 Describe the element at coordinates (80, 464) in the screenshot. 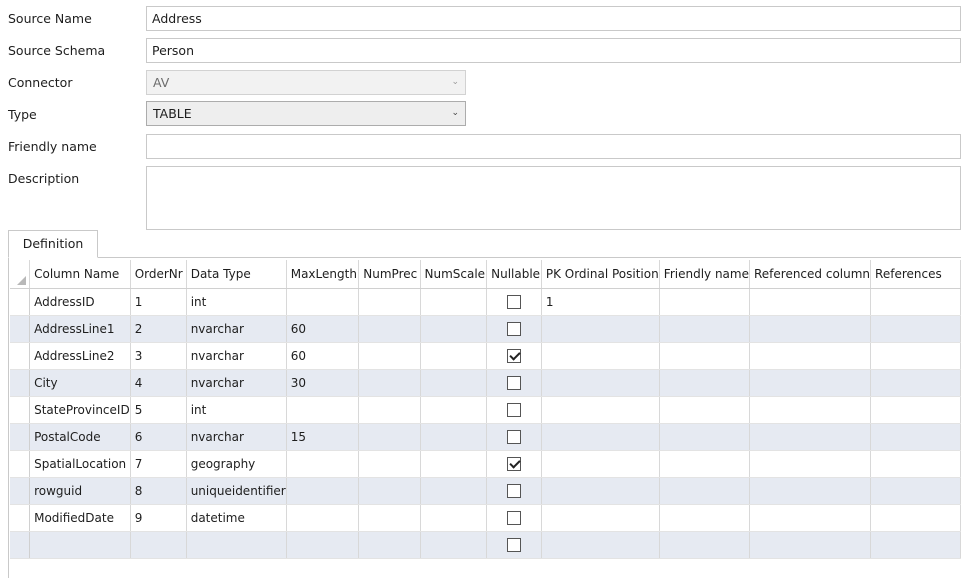

I see `cell-column-name: SpatialLocation` at that location.